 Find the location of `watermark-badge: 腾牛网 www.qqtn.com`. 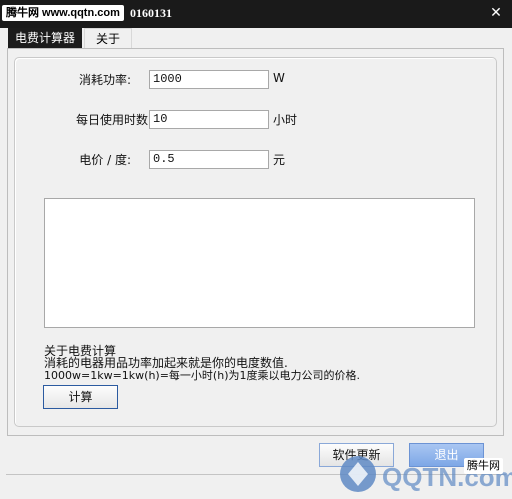

watermark-badge: 腾牛网 www.qqtn.com is located at coordinates (63, 13).